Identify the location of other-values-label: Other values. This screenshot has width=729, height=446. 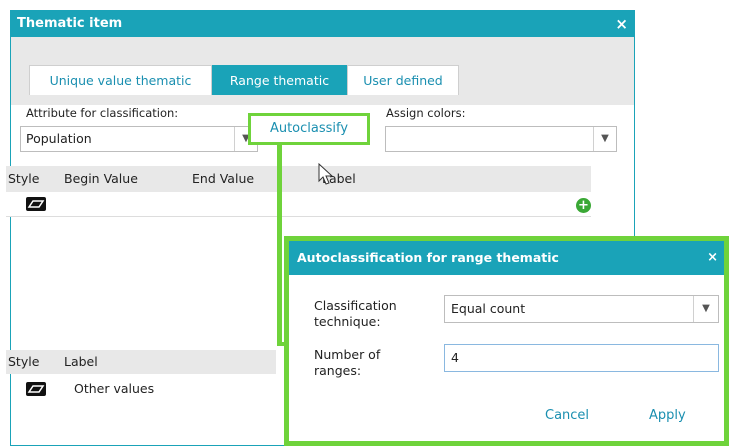
(114, 388).